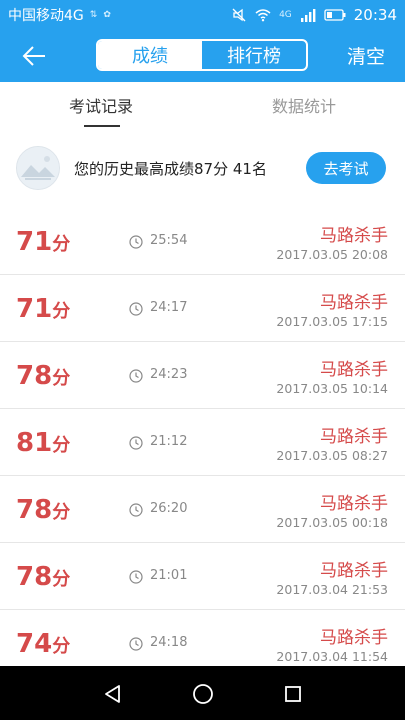 This screenshot has width=405, height=720. Describe the element at coordinates (107, 15) in the screenshot. I see `notification-icon: ✿` at that location.